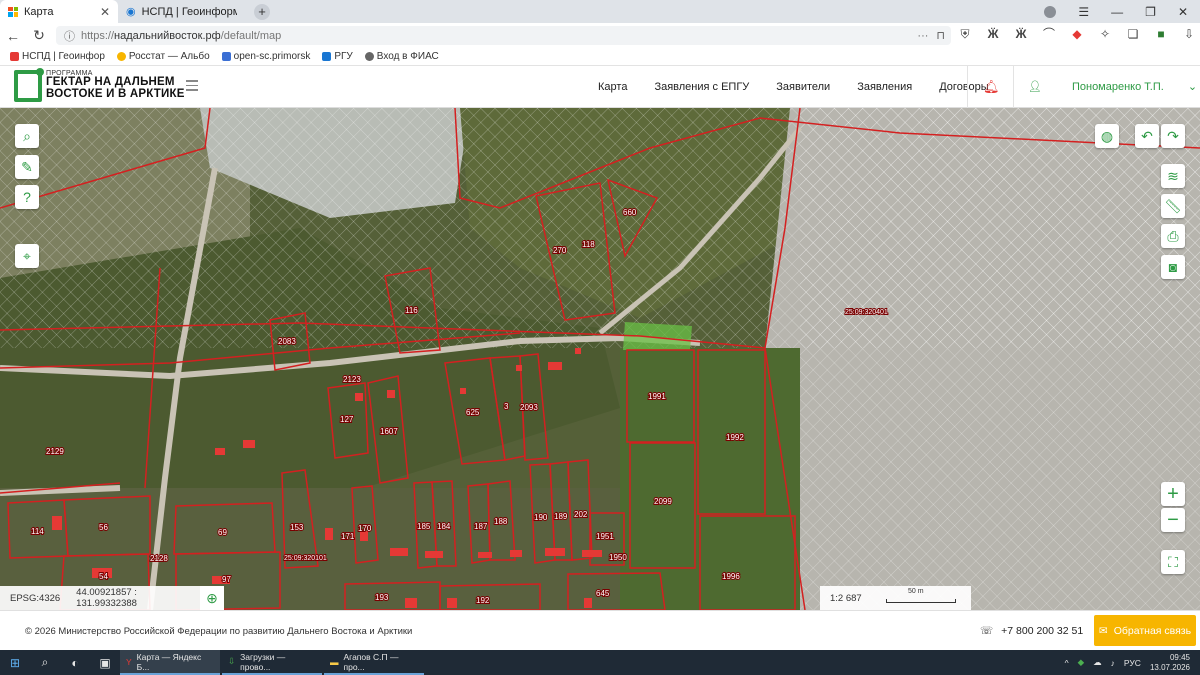 This screenshot has width=1200, height=675. I want to click on yandex-icon: Y, so click(129, 661).